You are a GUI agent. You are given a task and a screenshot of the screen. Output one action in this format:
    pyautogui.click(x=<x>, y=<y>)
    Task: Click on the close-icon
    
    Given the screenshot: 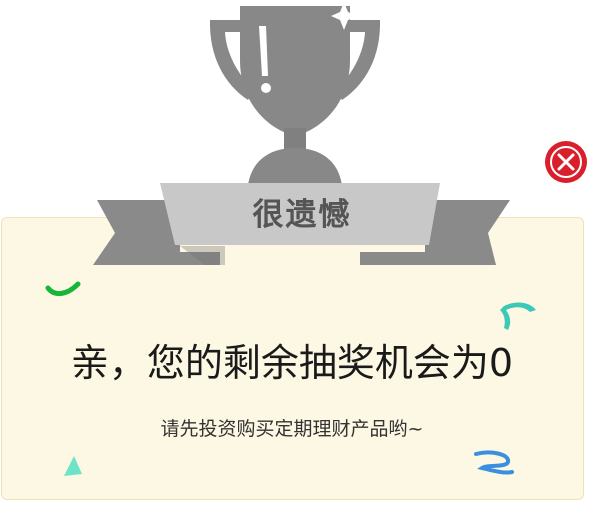 What is the action you would take?
    pyautogui.click(x=566, y=162)
    